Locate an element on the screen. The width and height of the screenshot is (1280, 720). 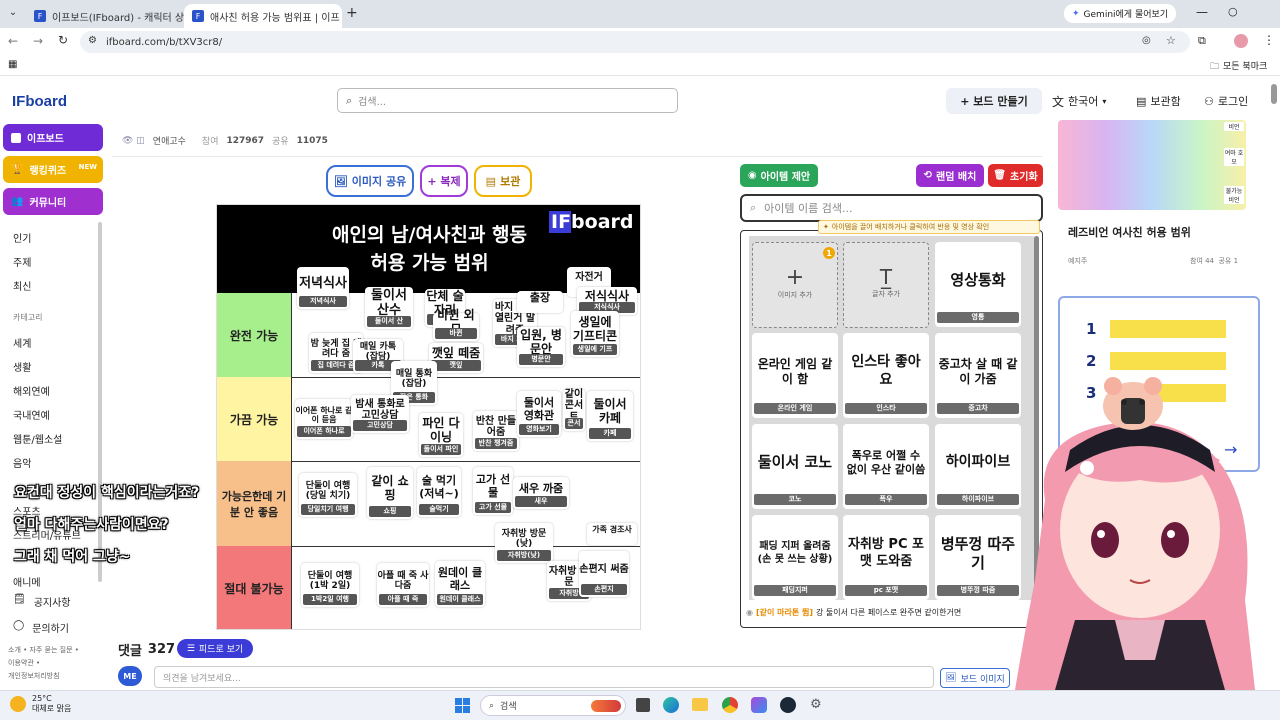
tier-item-card: 출장 is located at coordinates (540, 302).